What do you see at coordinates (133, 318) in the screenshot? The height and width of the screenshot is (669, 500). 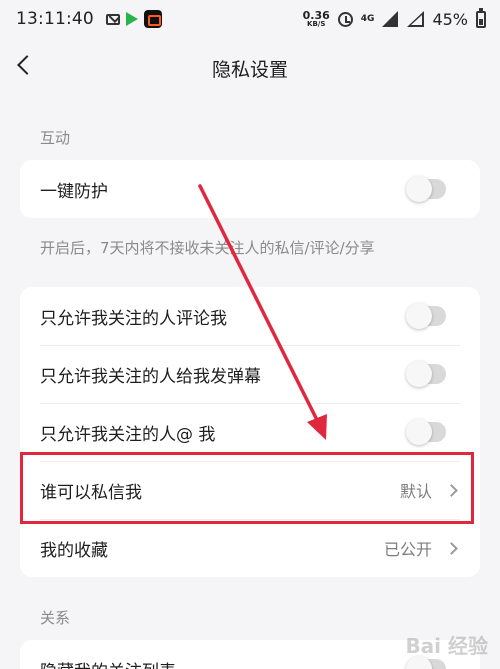 I see `privacy-row-label: 只允许我关注的人评论我` at bounding box center [133, 318].